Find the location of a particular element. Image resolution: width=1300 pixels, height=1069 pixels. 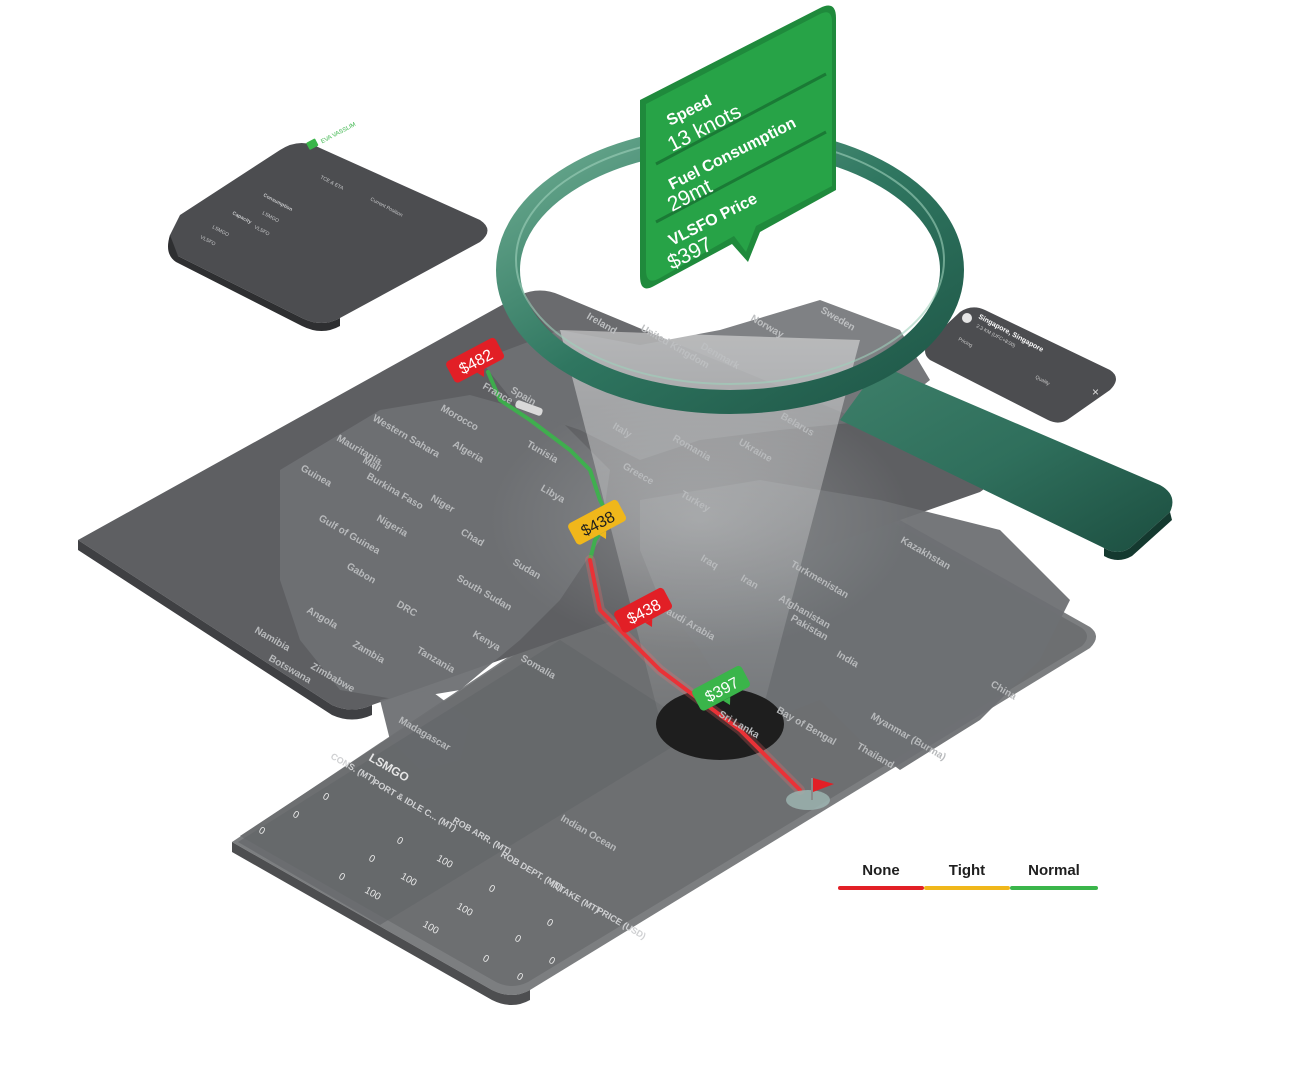

congestion-legend: None Tight Normal is located at coordinates (968, 877).